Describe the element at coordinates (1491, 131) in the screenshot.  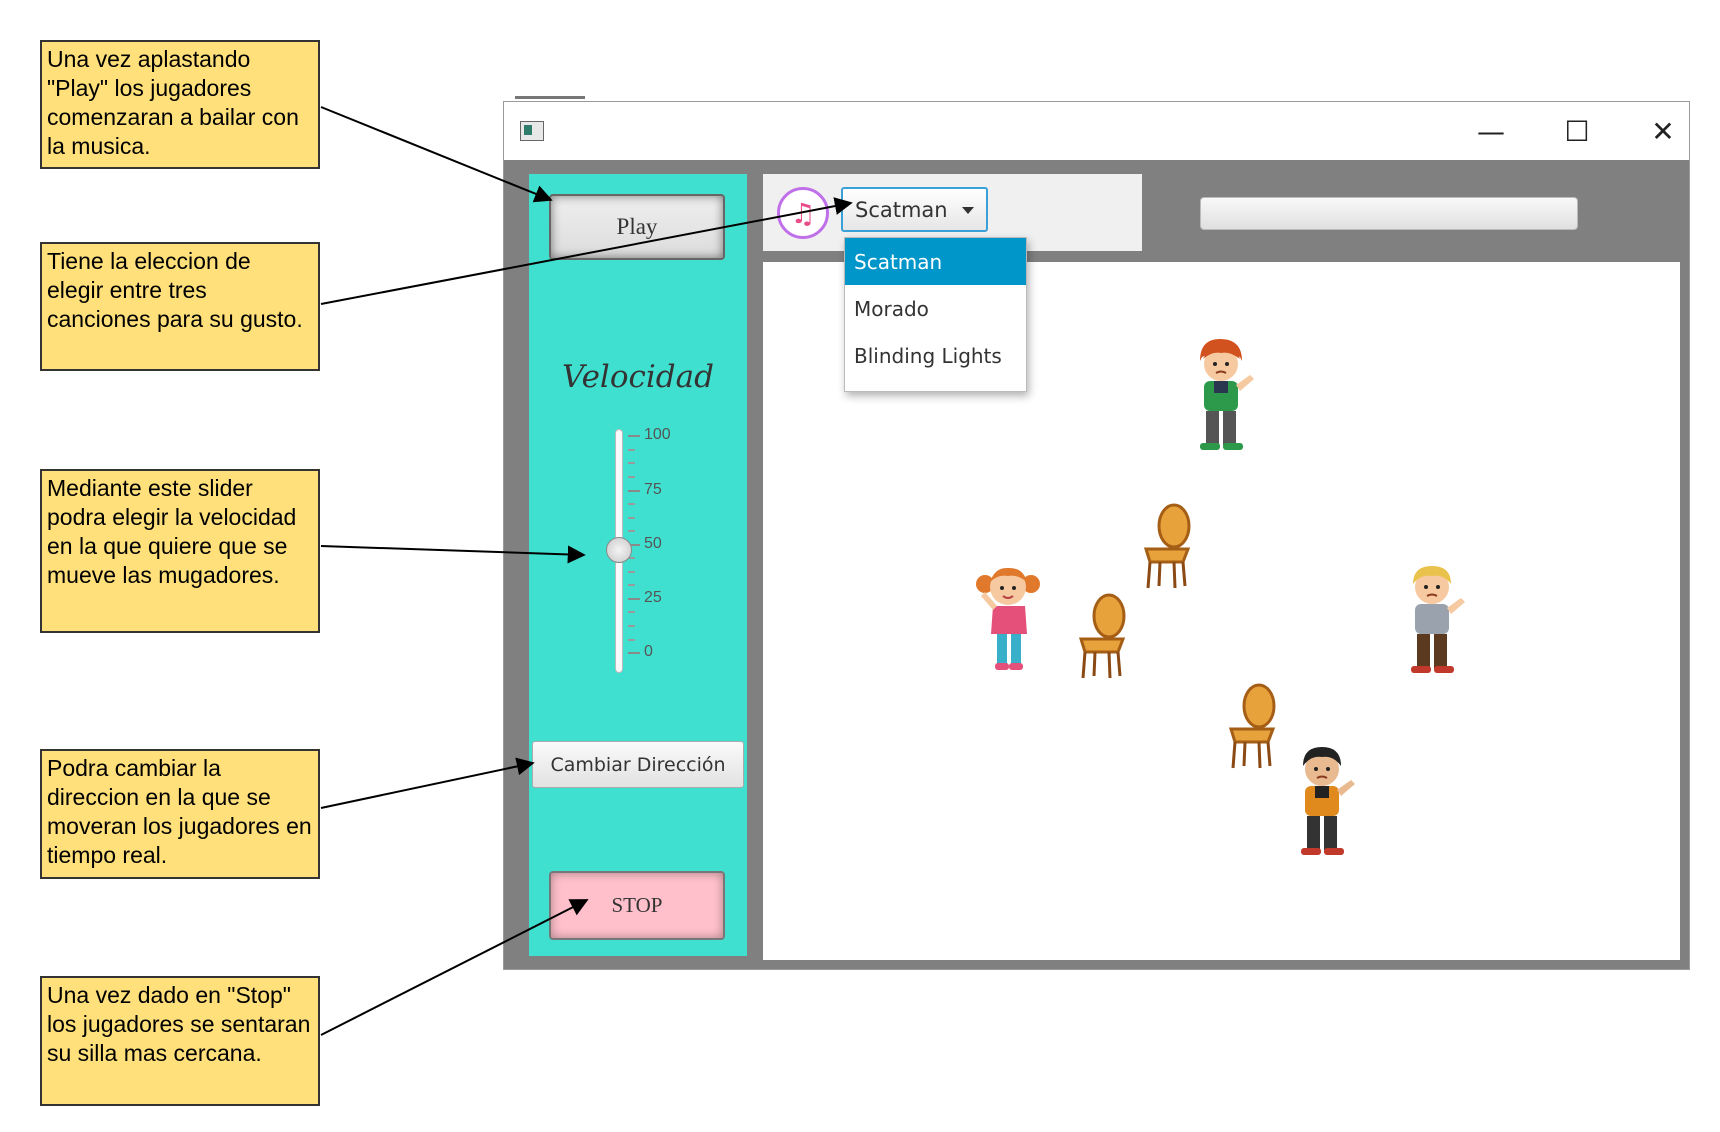
I see `minimize-button: —` at that location.